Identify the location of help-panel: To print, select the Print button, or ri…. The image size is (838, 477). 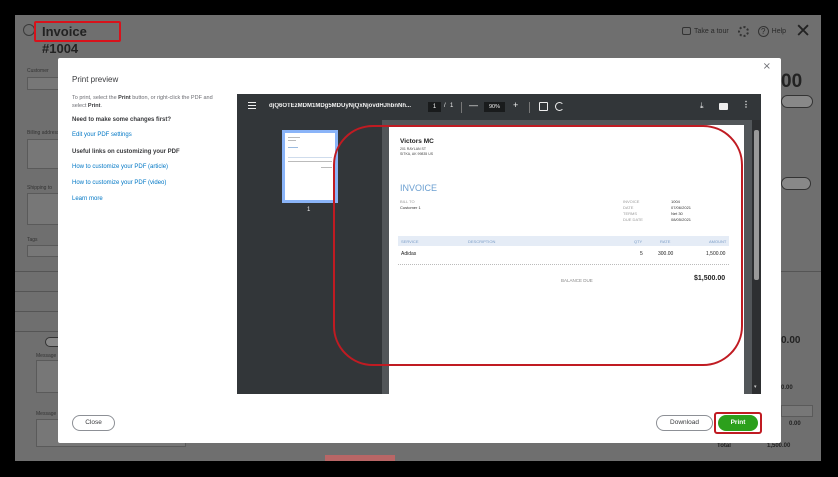
(149, 148).